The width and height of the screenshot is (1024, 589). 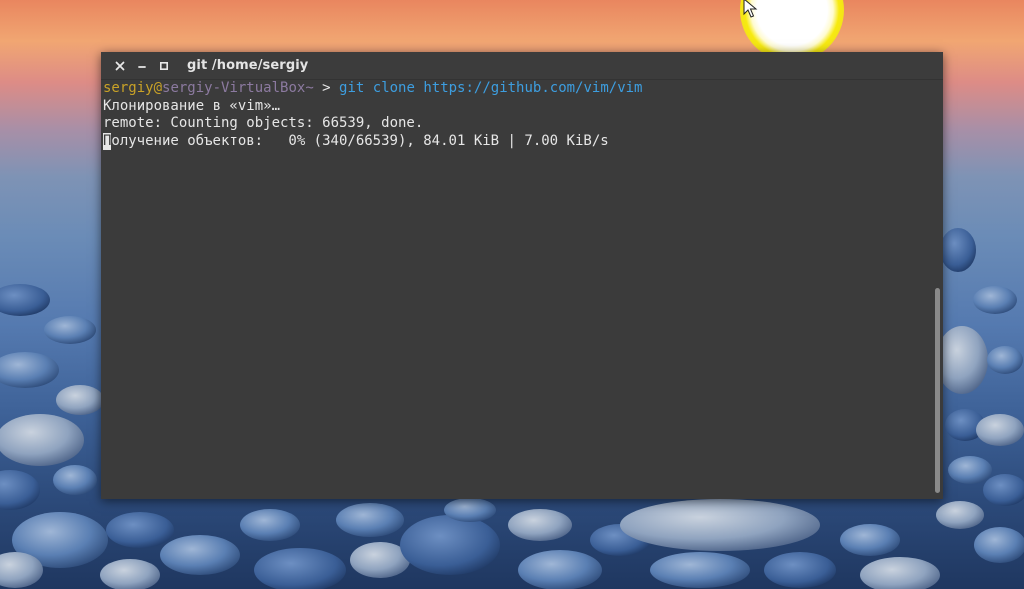 I want to click on prompt-user: sergiy, so click(x=128, y=88).